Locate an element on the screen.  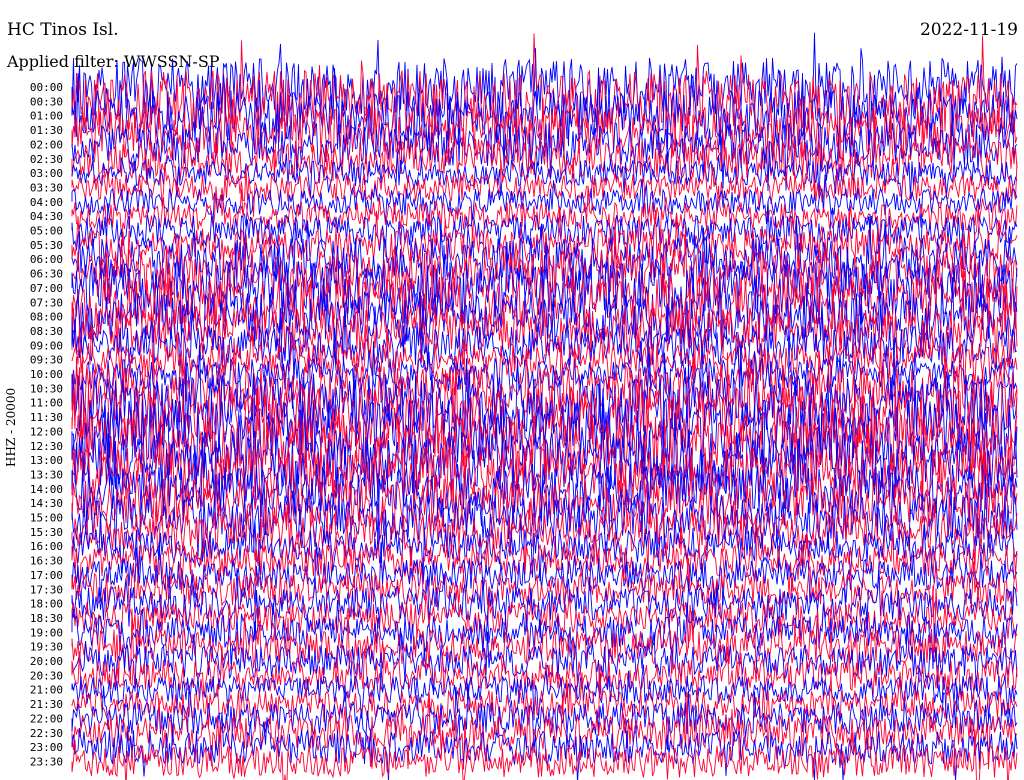
time-tick-label: 17:00 is located at coordinates (46, 575).